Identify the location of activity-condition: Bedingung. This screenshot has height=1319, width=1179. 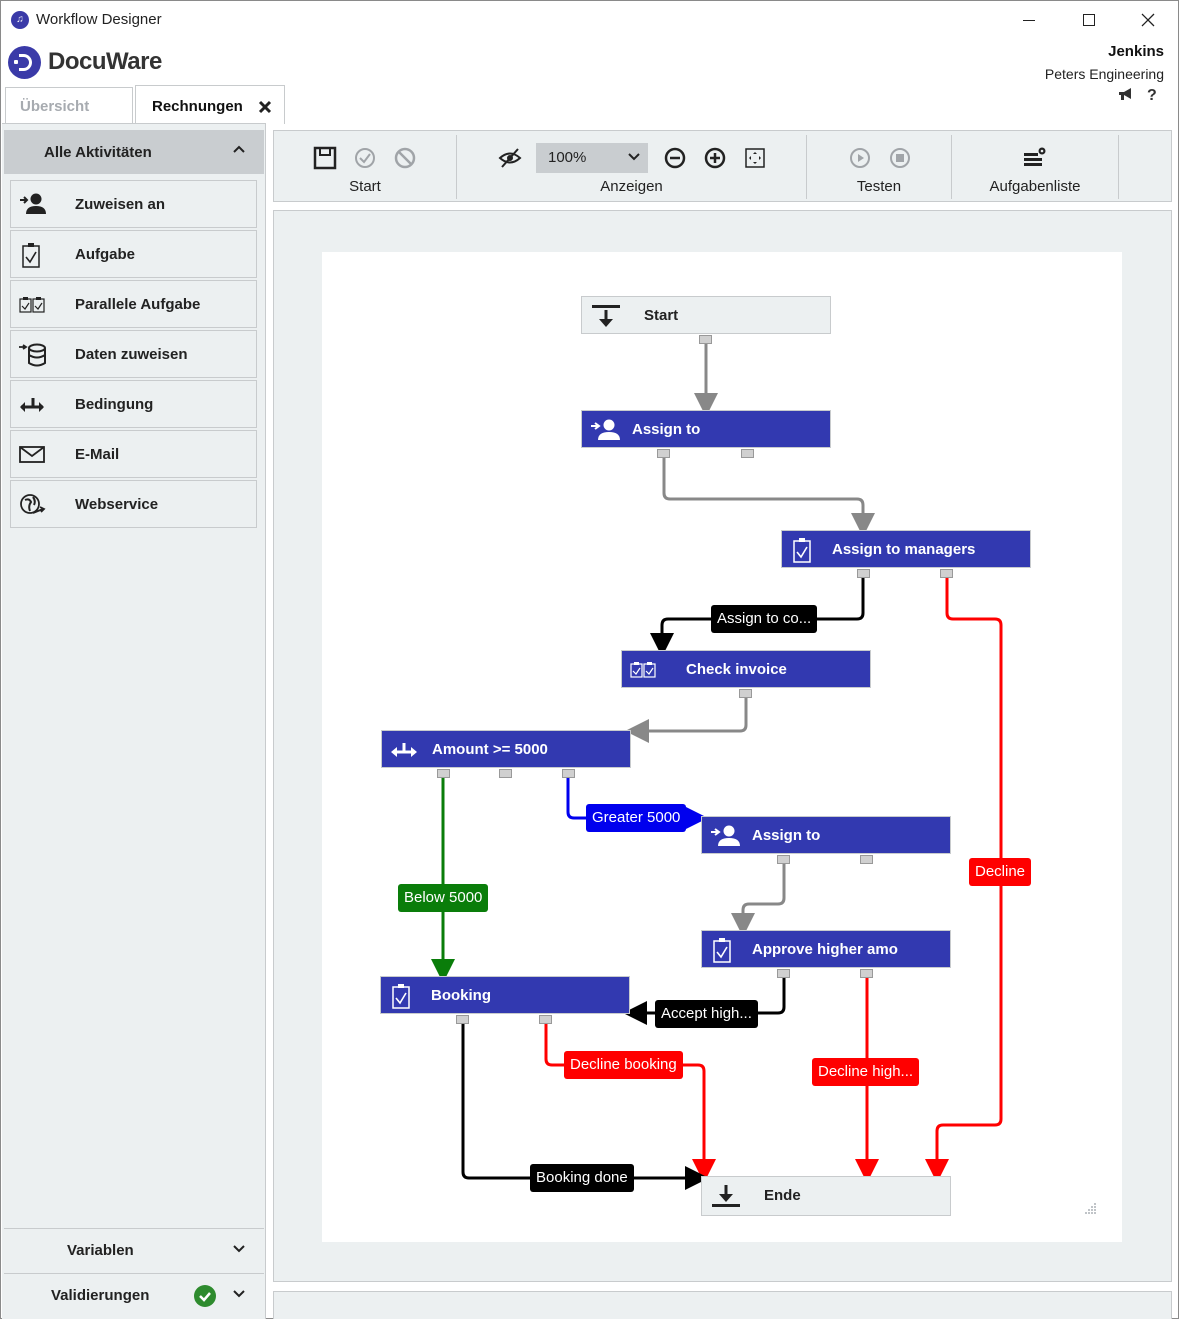
(133, 404).